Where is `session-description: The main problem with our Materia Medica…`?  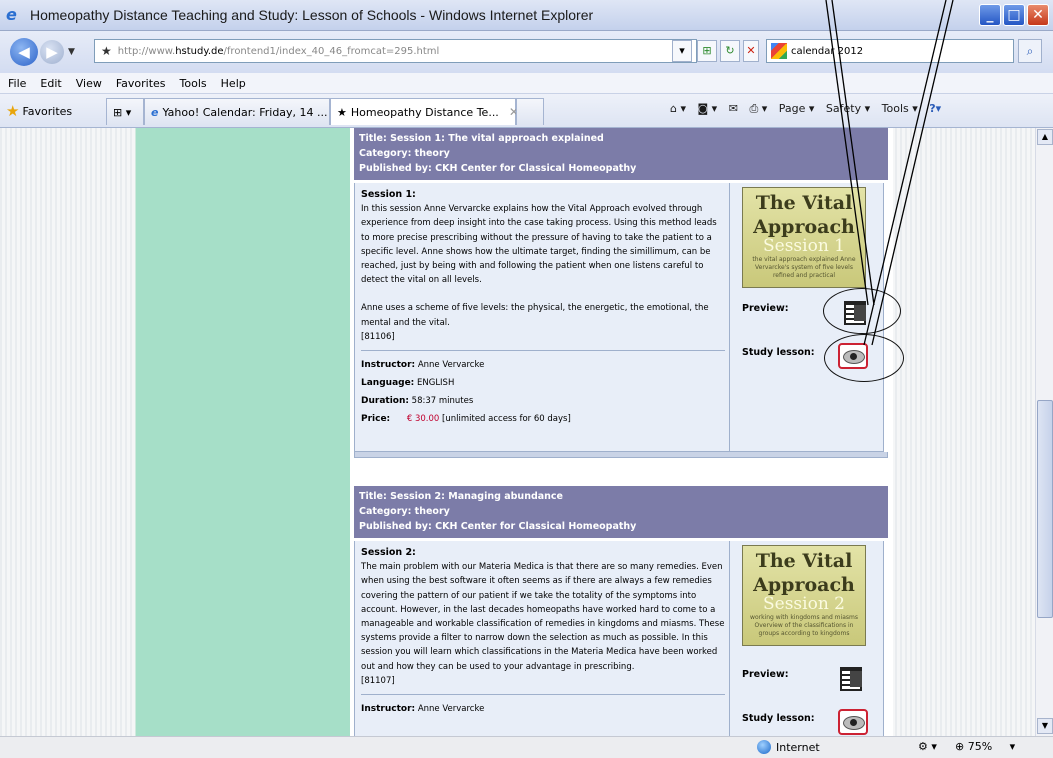 session-description: The main problem with our Materia Medica… is located at coordinates (543, 617).